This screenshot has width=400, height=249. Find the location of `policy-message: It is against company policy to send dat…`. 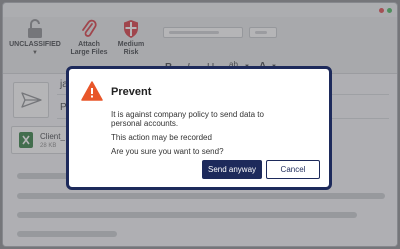

policy-message: It is against company policy to send dat… is located at coordinates (187, 119).